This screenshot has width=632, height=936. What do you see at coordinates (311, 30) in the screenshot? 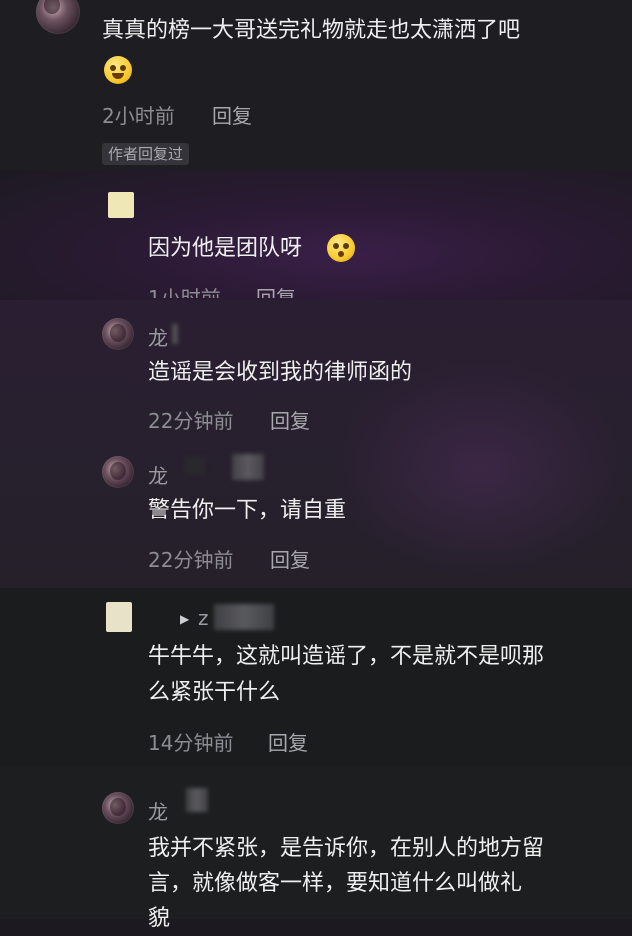
I see `comment-text: 真真的榜一大哥送完礼物就走也太潇洒了吧` at bounding box center [311, 30].